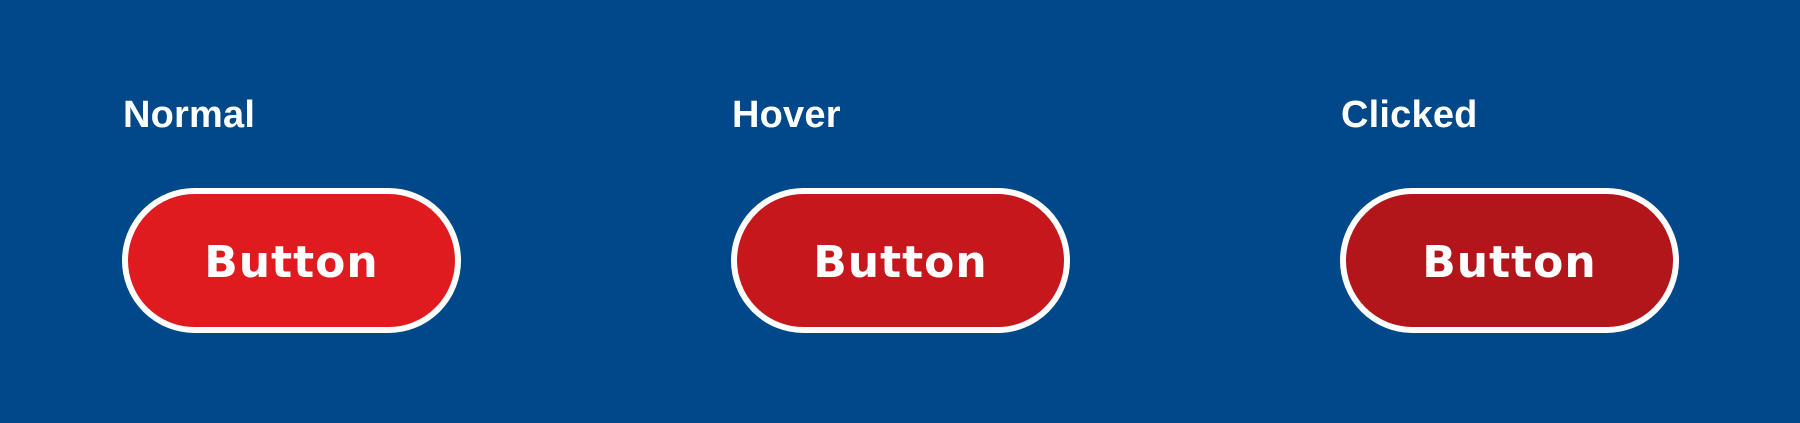  I want to click on clicked-button: Button, so click(1509, 260).